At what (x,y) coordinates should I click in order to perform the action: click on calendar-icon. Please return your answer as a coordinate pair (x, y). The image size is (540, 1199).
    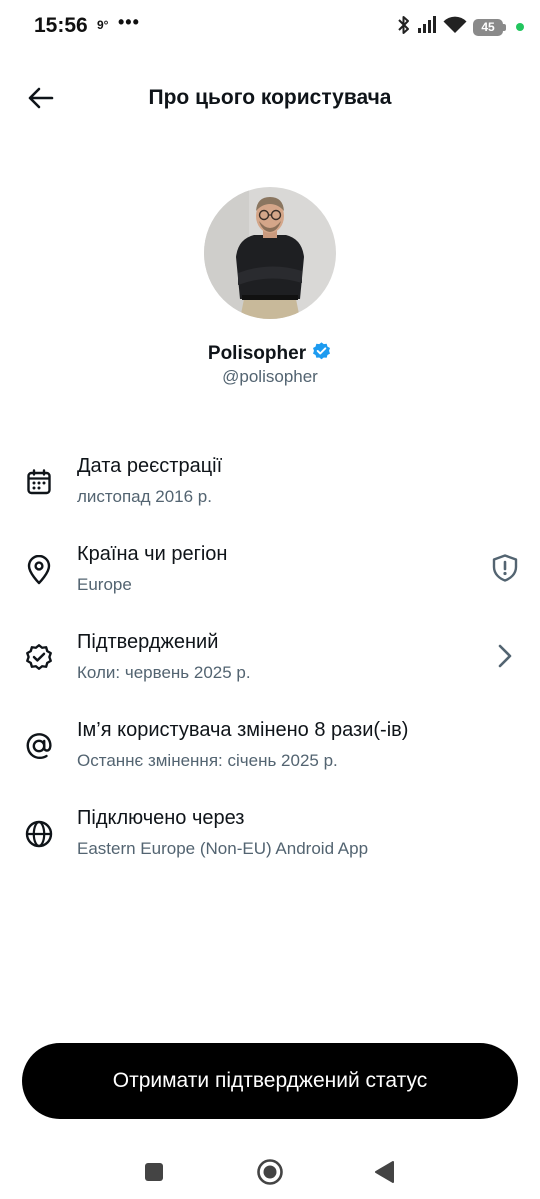
    Looking at the image, I should click on (39, 482).